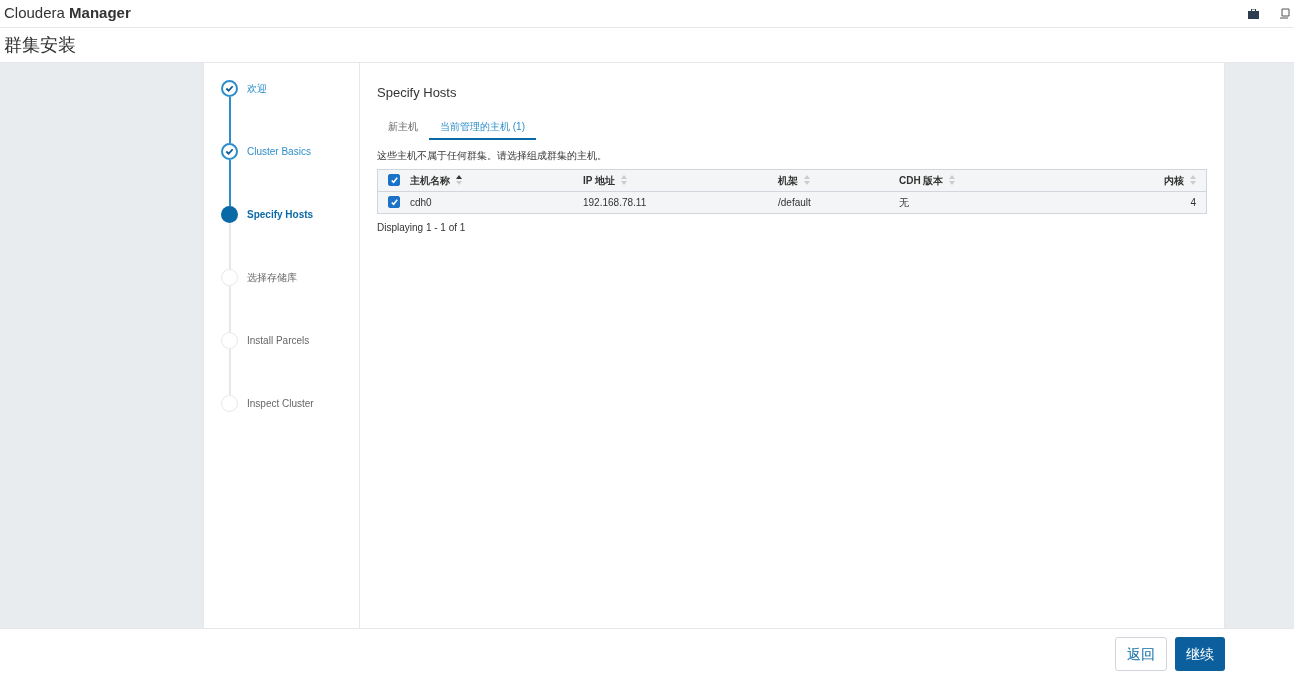 This screenshot has height=679, width=1294. What do you see at coordinates (421, 202) in the screenshot?
I see `table-cell: cdh0` at bounding box center [421, 202].